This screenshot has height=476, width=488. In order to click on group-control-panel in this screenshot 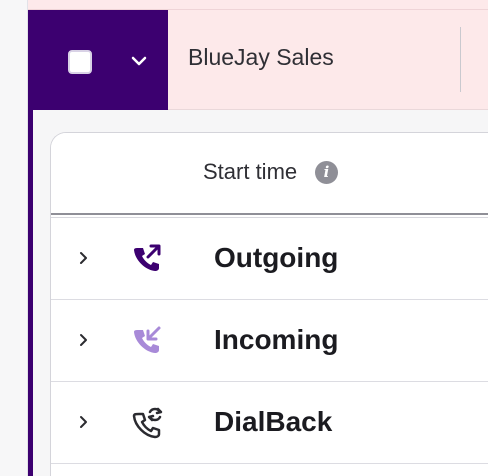, I will do `click(98, 60)`.